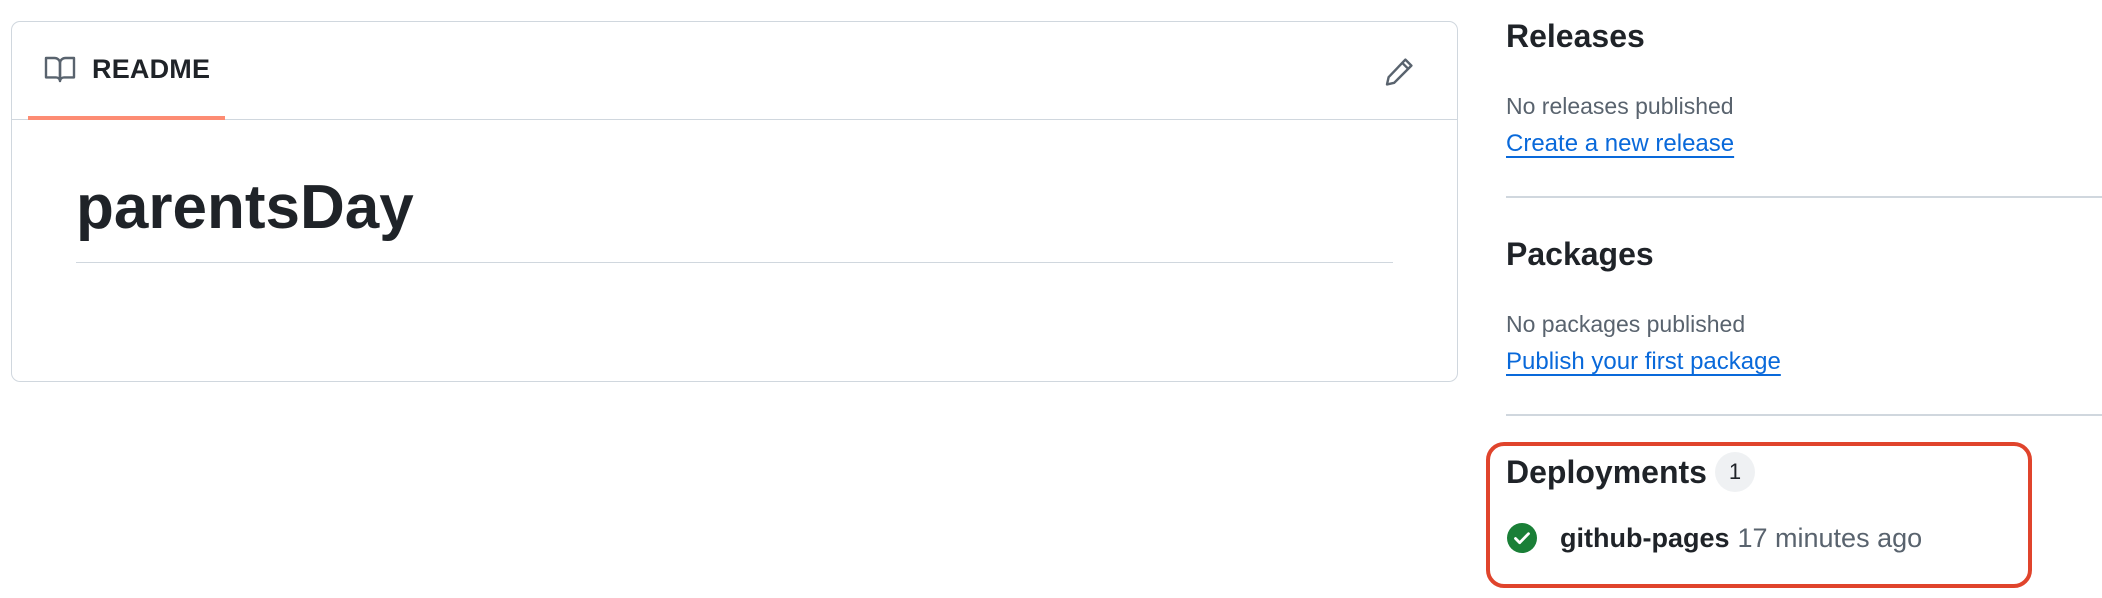  I want to click on packages-title: Packages, so click(1804, 254).